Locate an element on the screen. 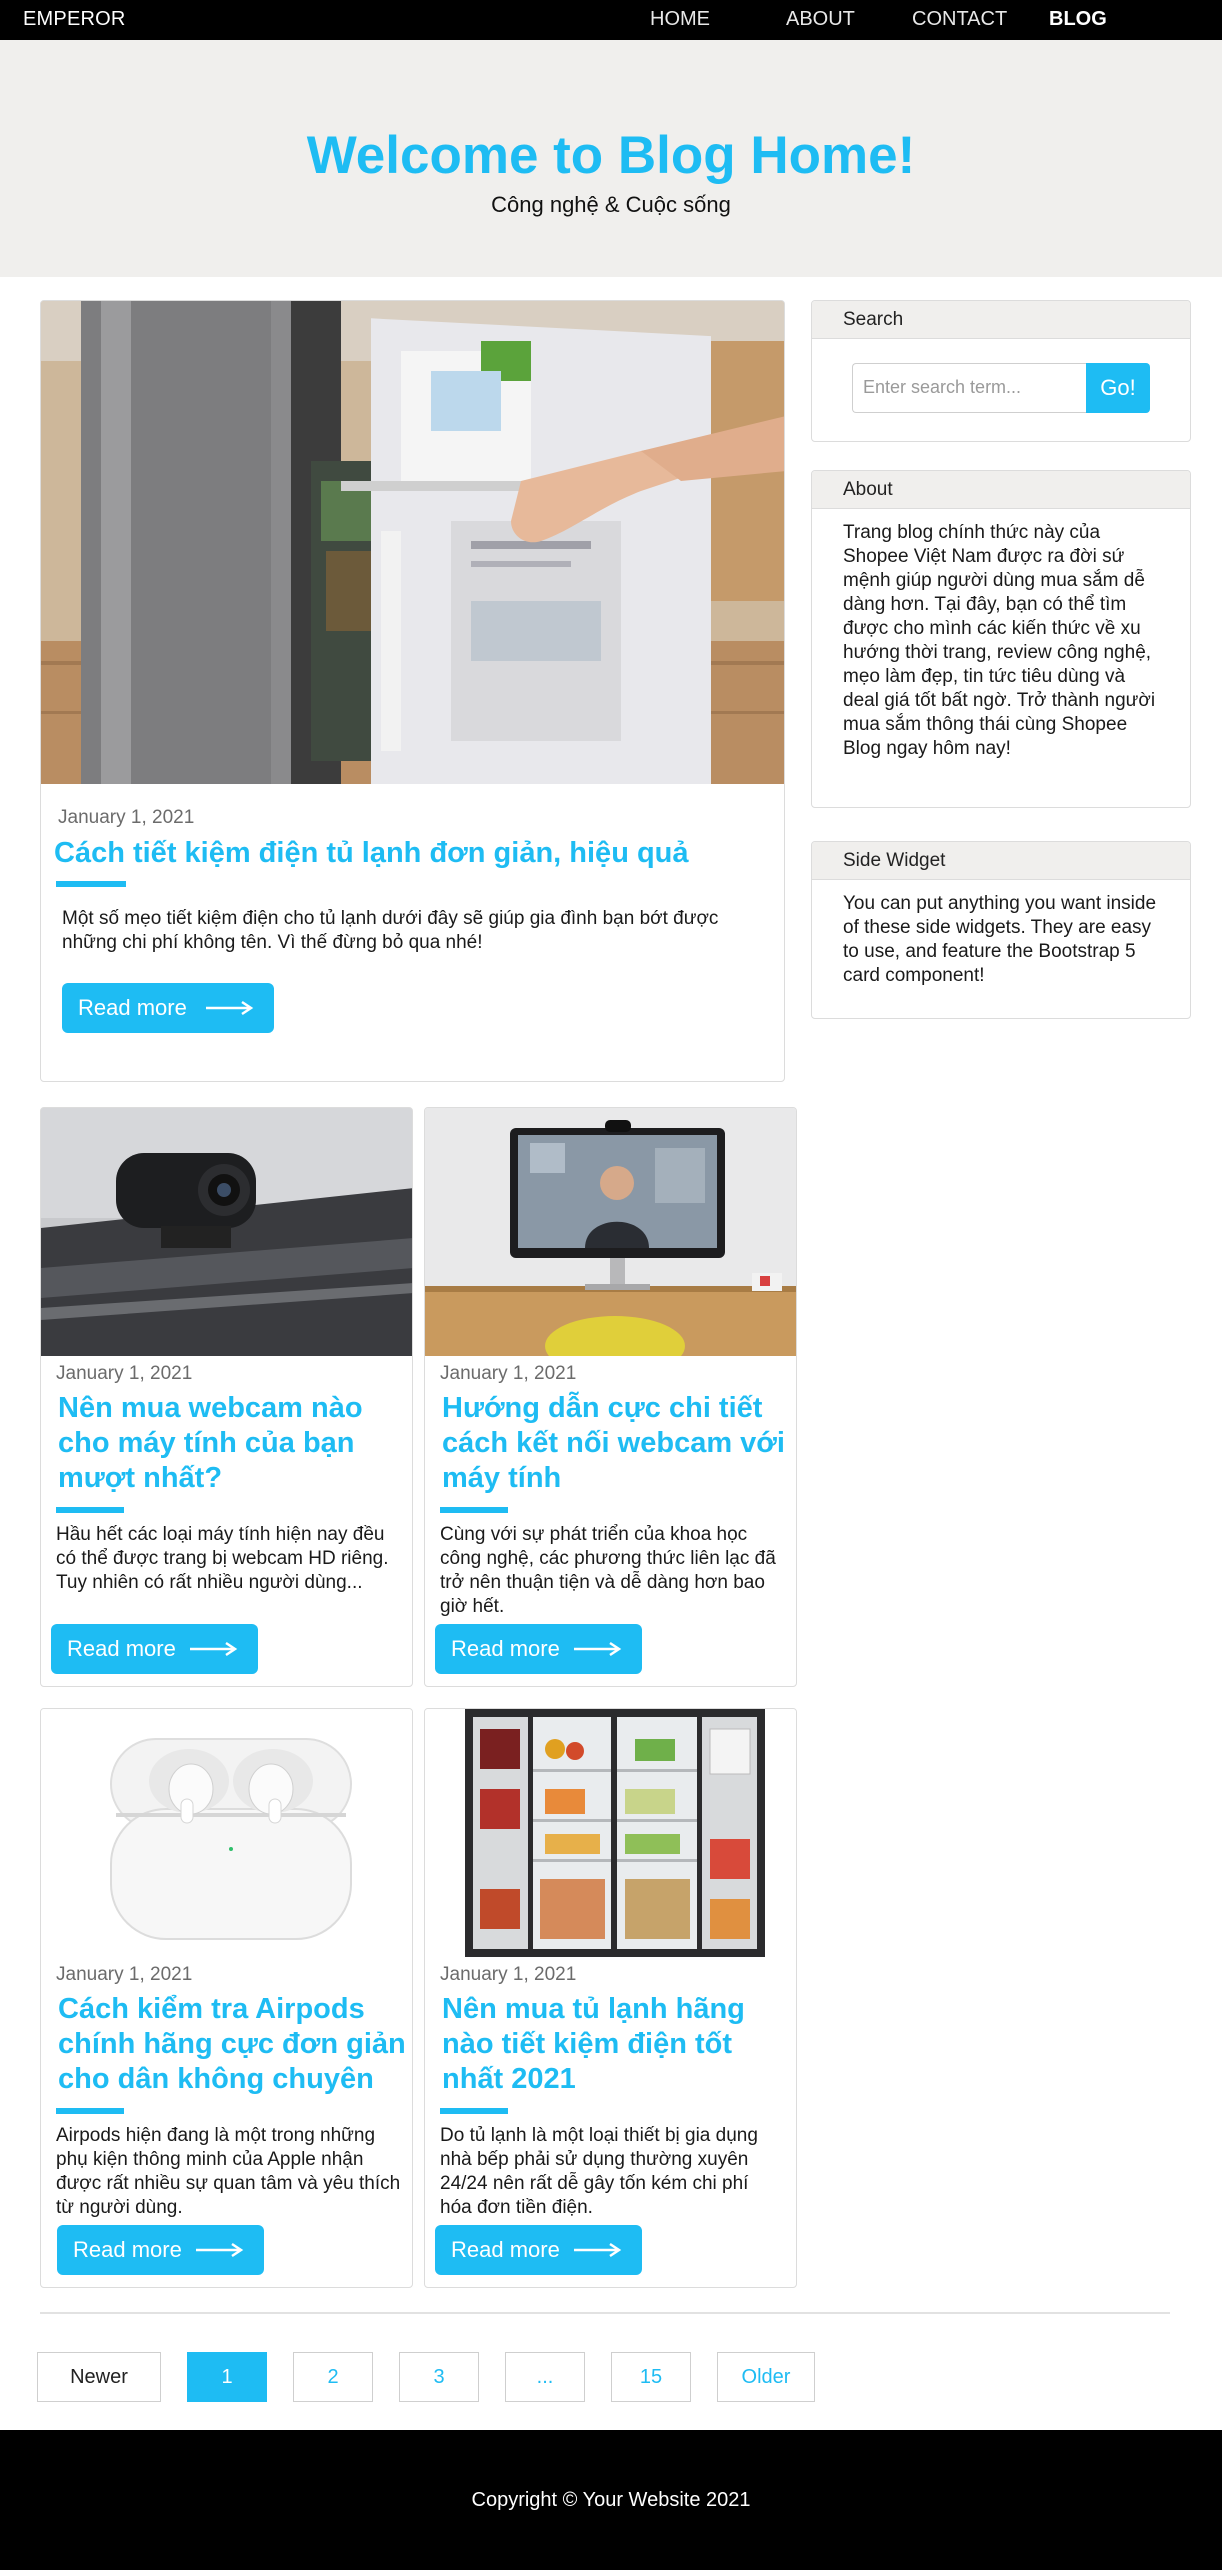  featured-post-image is located at coordinates (412, 542).